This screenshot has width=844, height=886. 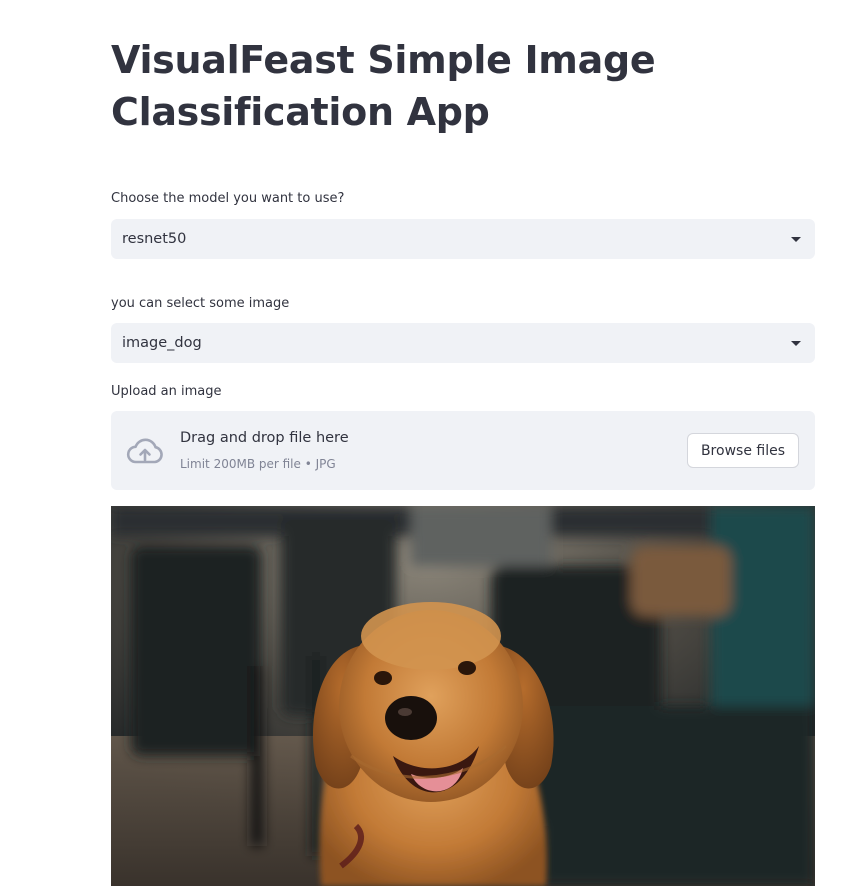 I want to click on cloud-upload-icon, so click(x=145, y=451).